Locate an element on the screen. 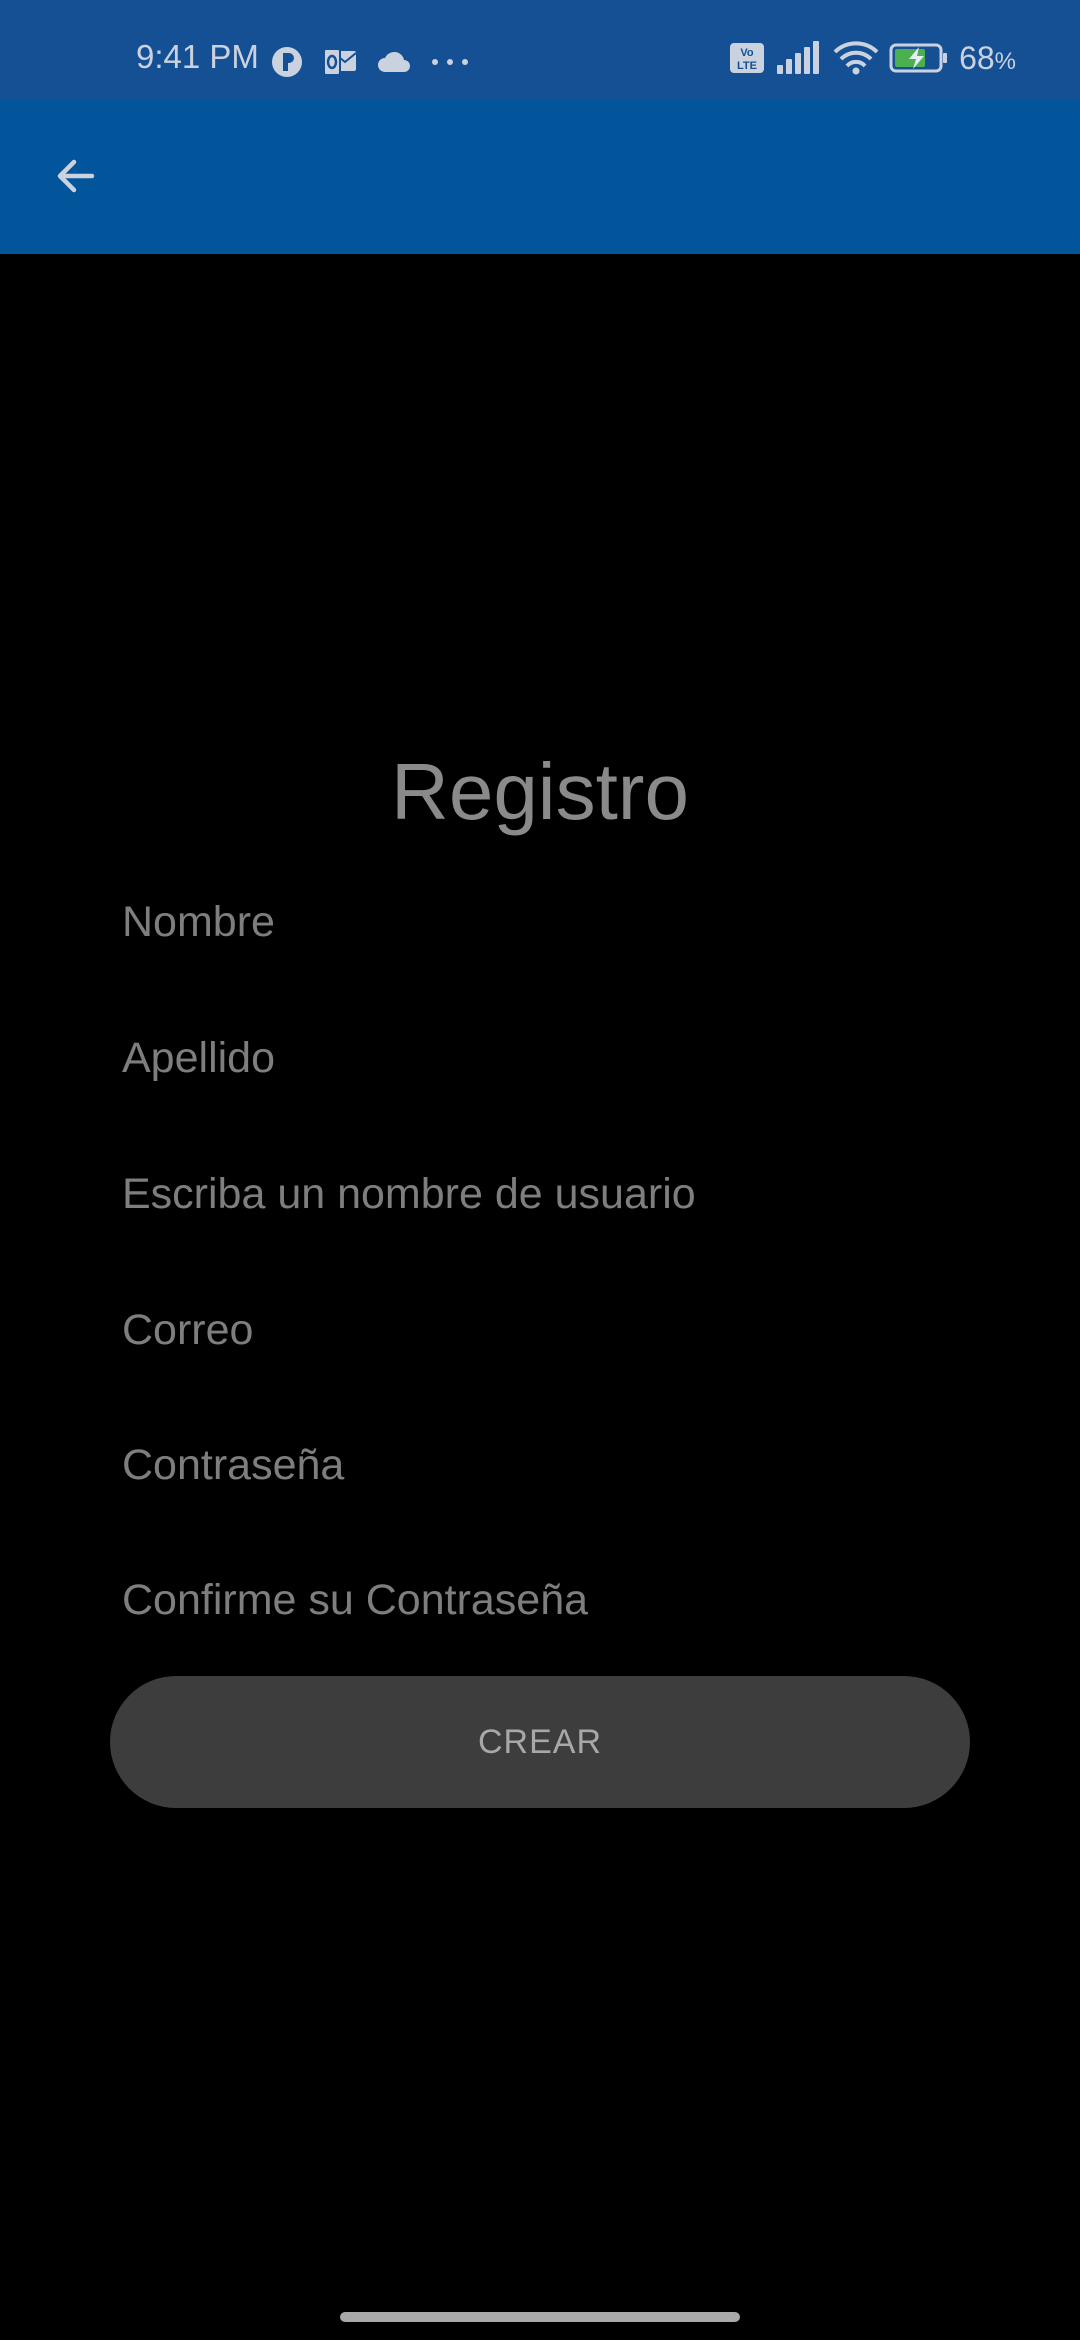 The height and width of the screenshot is (2340, 1080). more-icon is located at coordinates (450, 62).